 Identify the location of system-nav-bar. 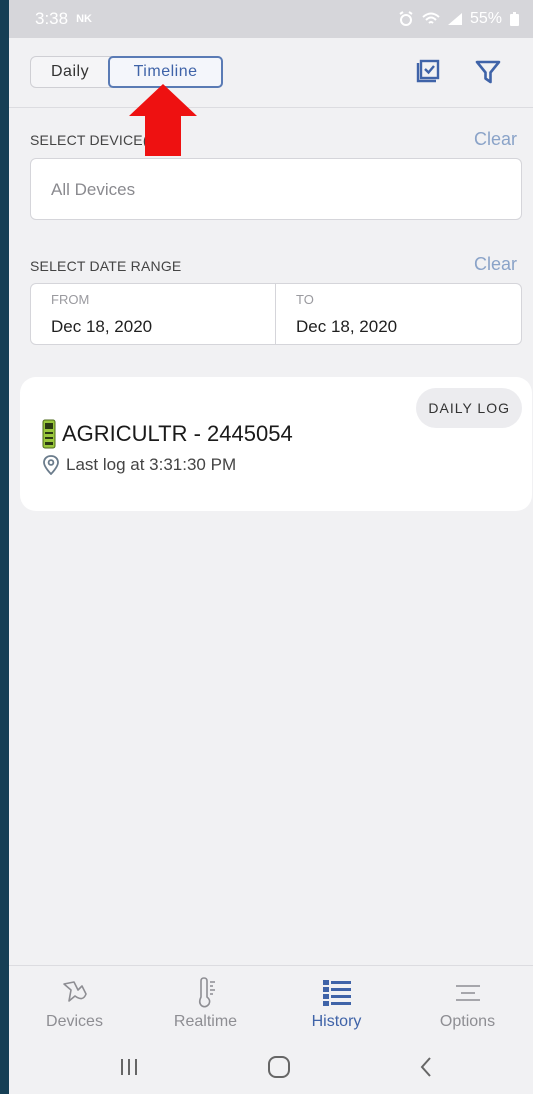
(271, 1065).